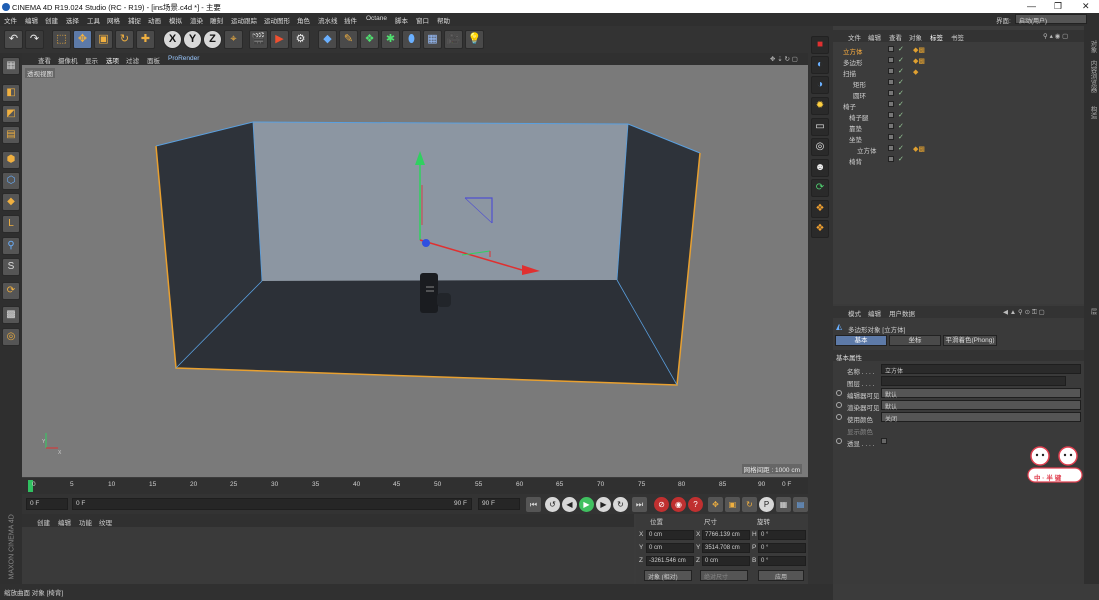 Image resolution: width=1099 pixels, height=600 pixels. Describe the element at coordinates (861, 340) in the screenshot. I see `tab-basic: 基本` at that location.